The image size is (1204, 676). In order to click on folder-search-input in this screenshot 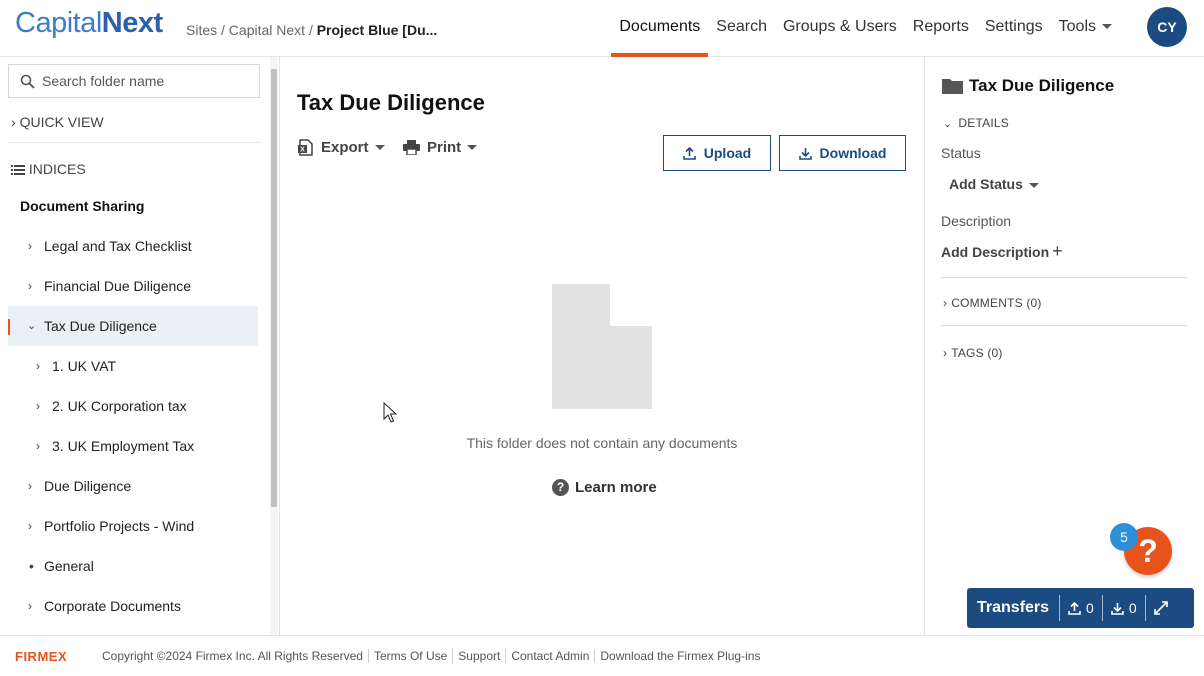, I will do `click(147, 81)`.